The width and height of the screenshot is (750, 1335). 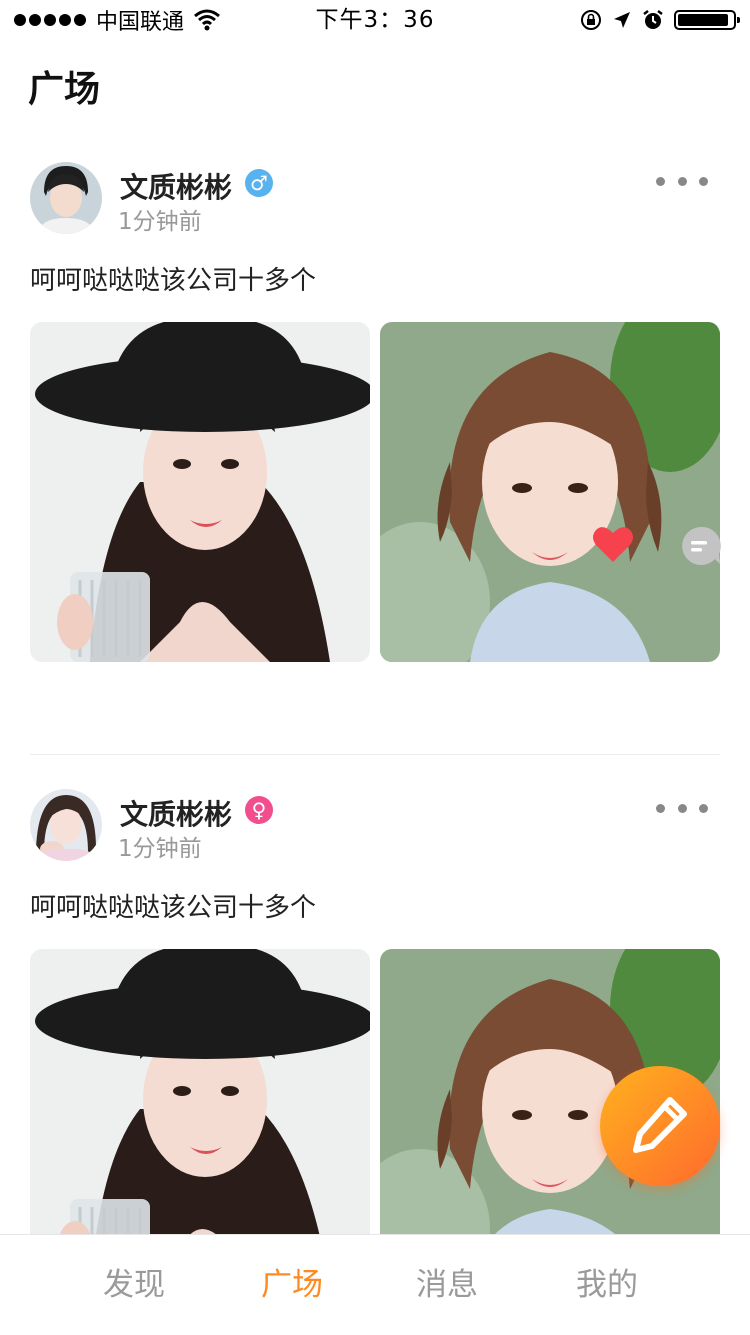 I want to click on pencil-icon, so click(x=660, y=1125).